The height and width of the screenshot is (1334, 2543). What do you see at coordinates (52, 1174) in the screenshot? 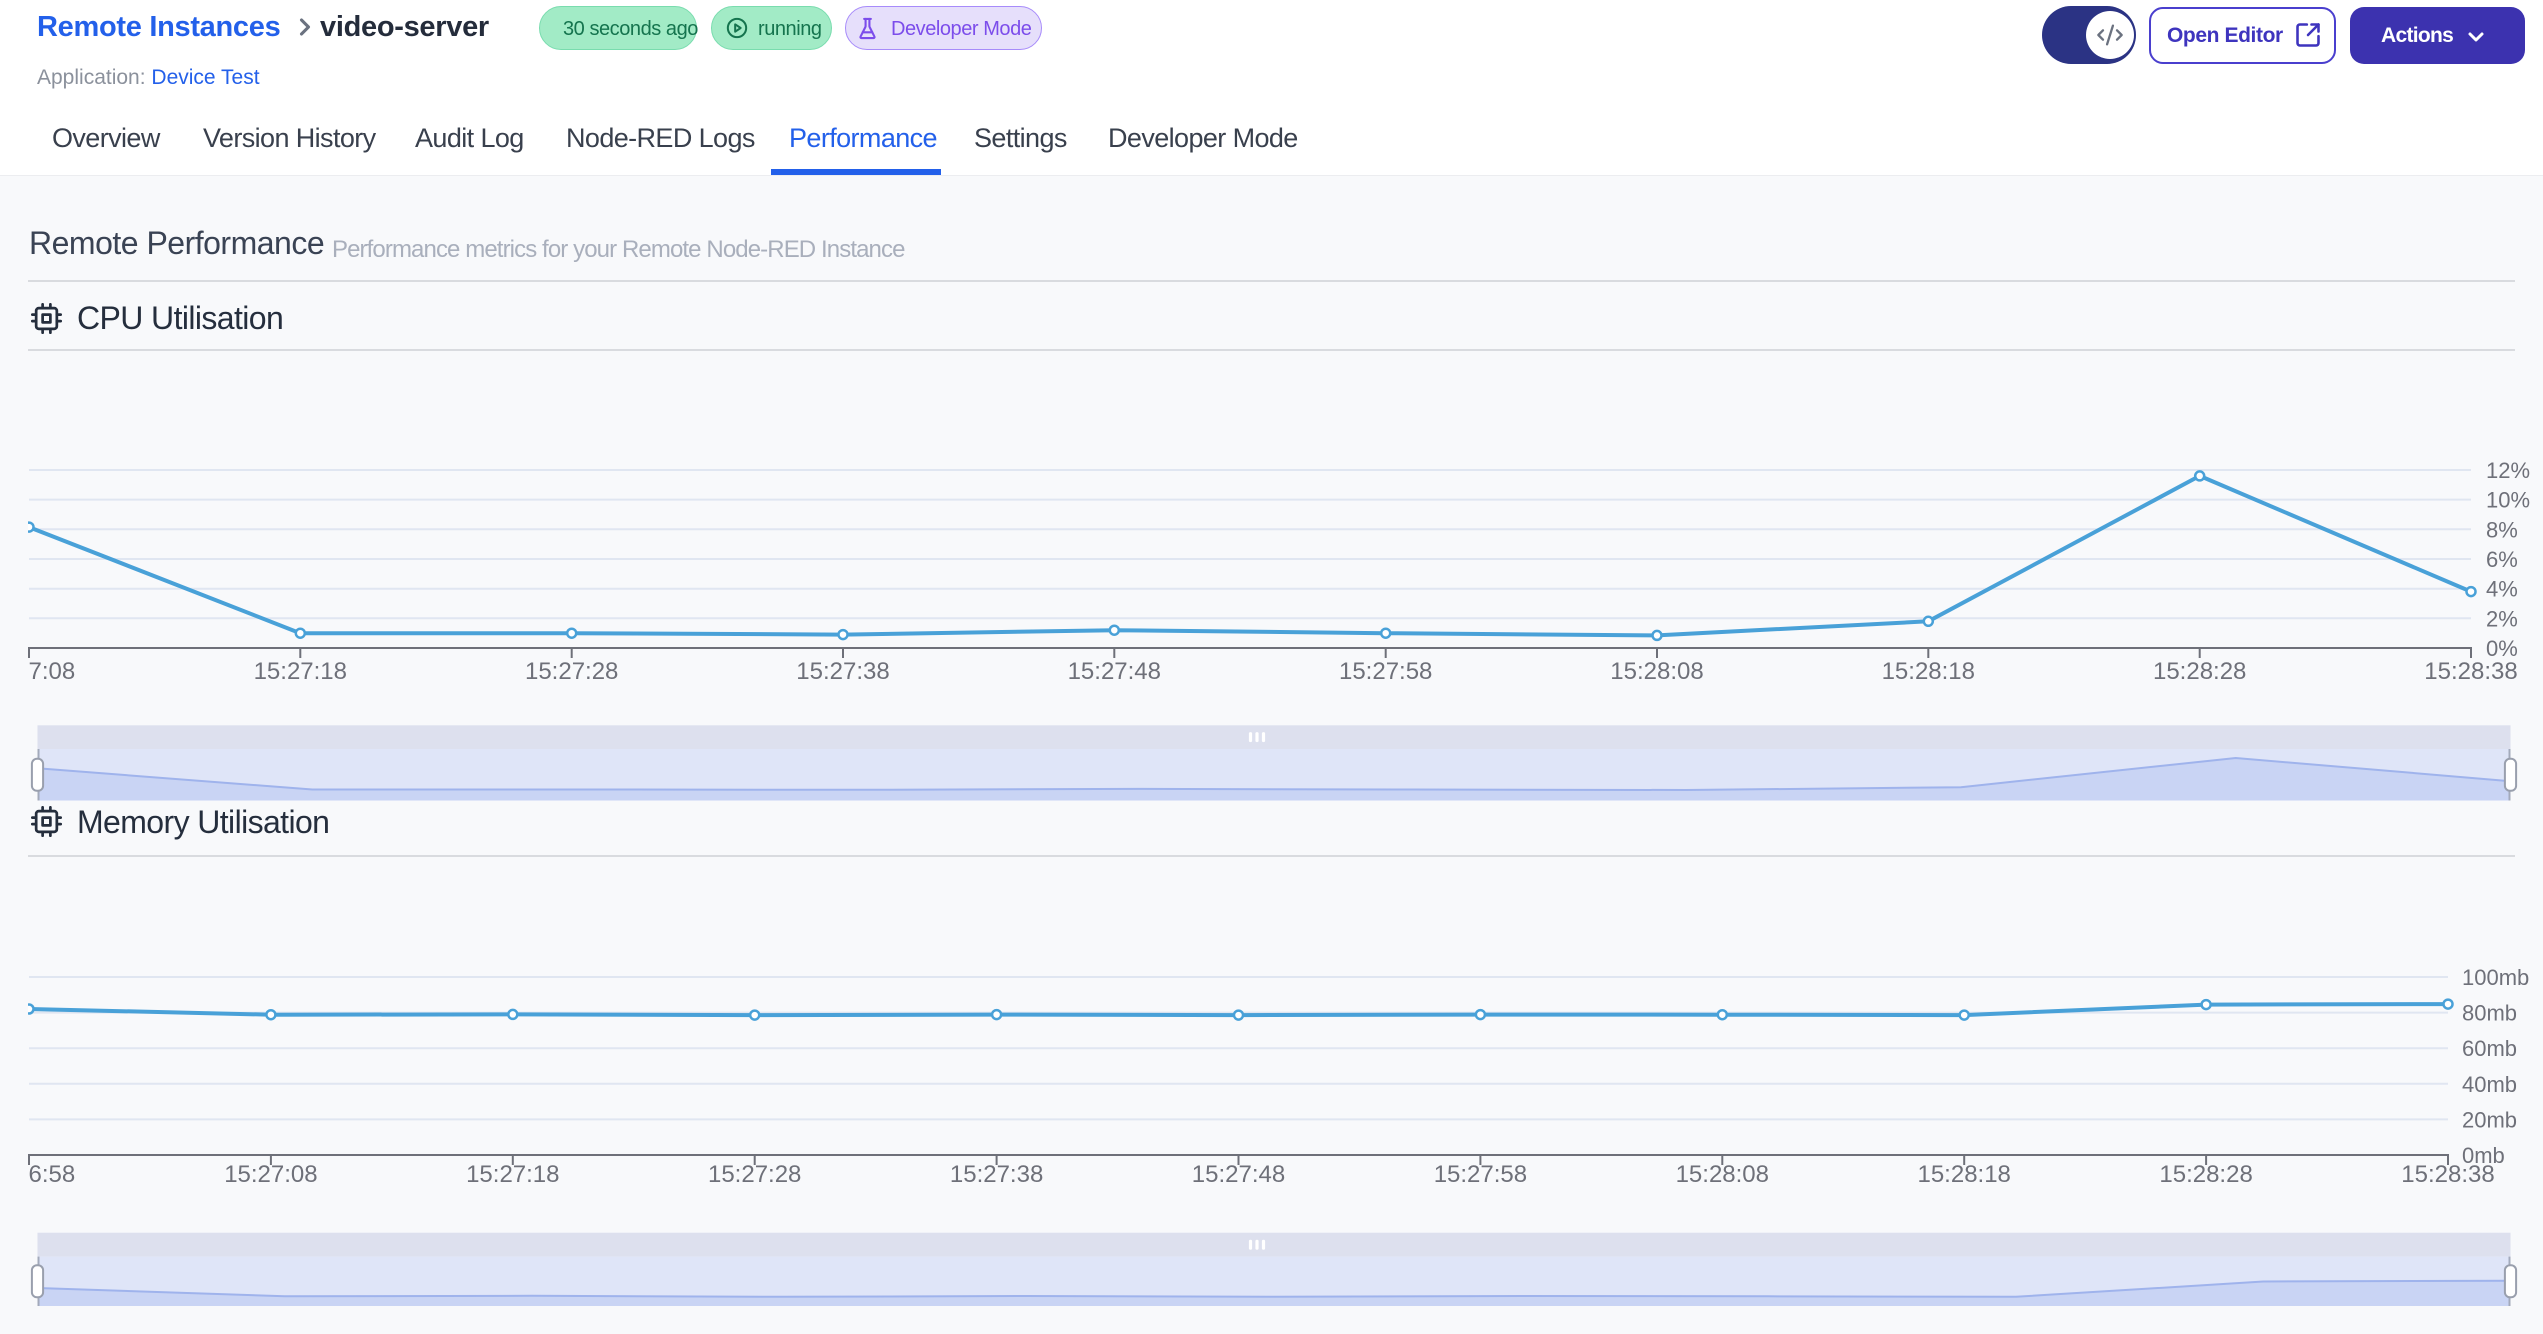
I see `svg-text: 6:58` at bounding box center [52, 1174].